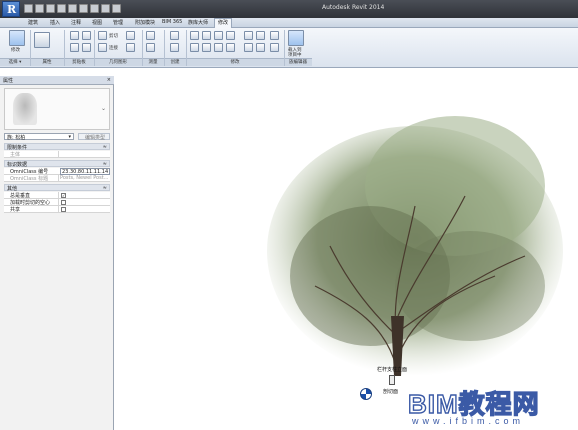 Image resolution: width=578 pixels, height=430 pixels. Describe the element at coordinates (57, 209) in the screenshot. I see `property-row-shared: 共享` at that location.